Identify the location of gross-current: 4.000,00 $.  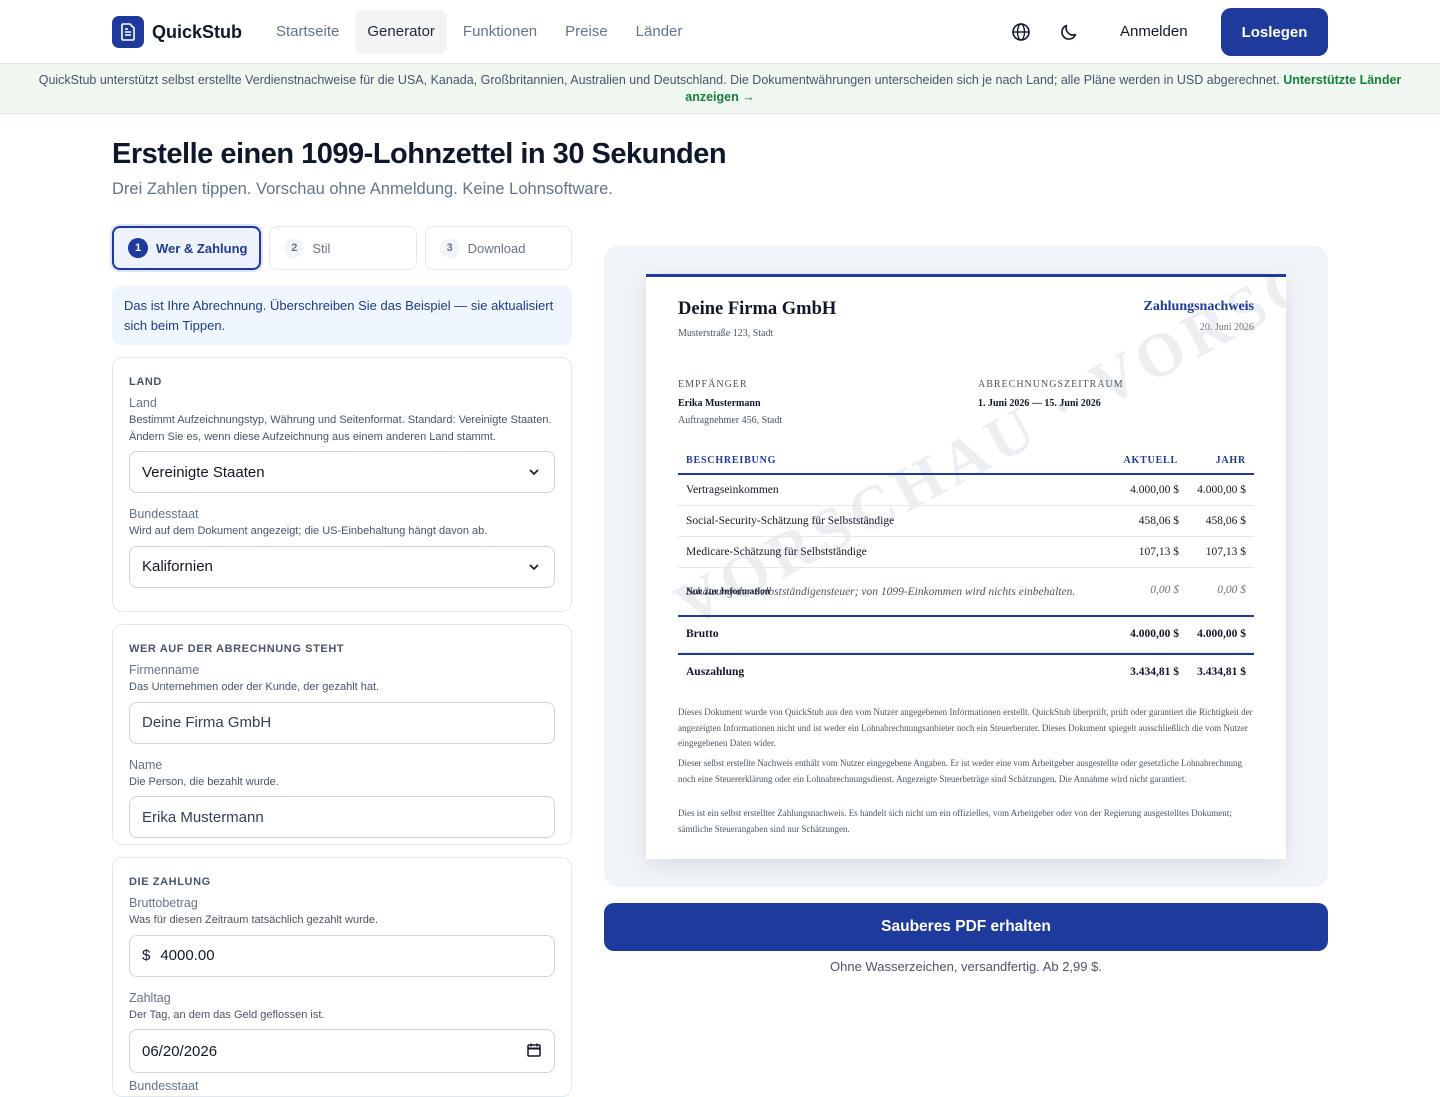
(1154, 634).